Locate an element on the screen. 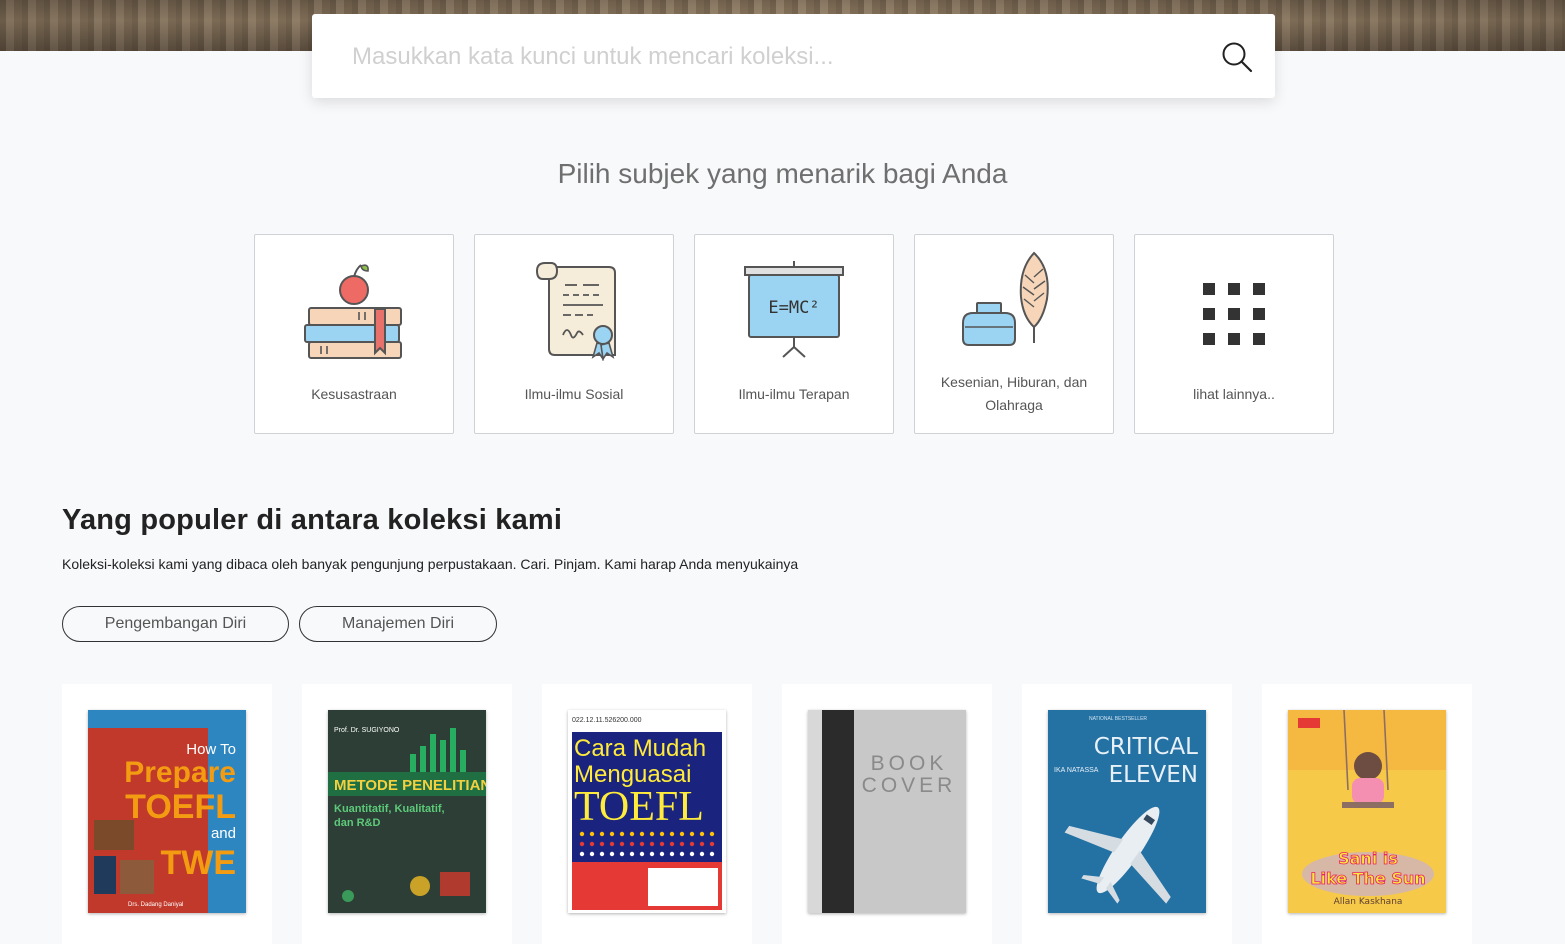 This screenshot has height=944, width=1565. scroll-certificate-icon is located at coordinates (575, 312).